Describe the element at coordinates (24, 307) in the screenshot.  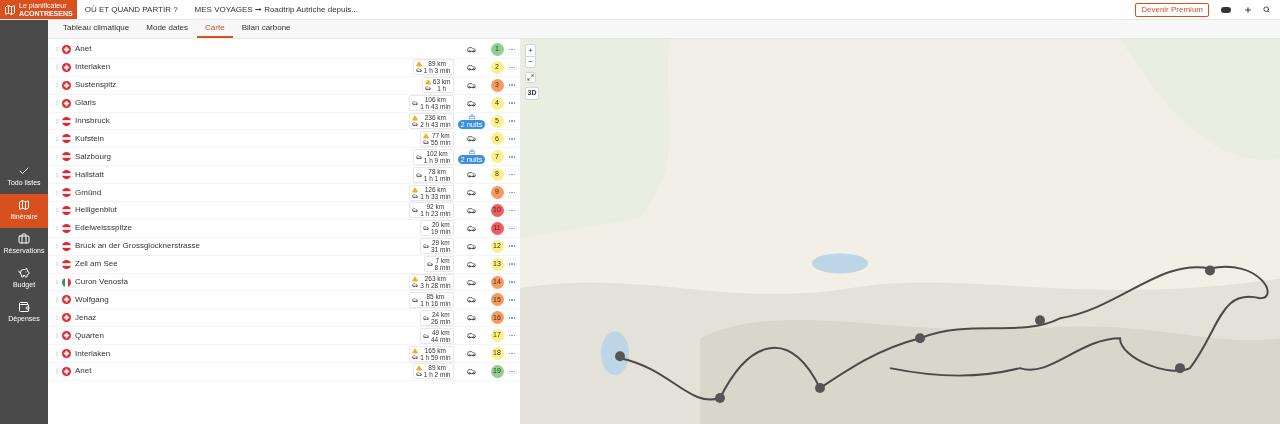
I see `wallet-icon` at that location.